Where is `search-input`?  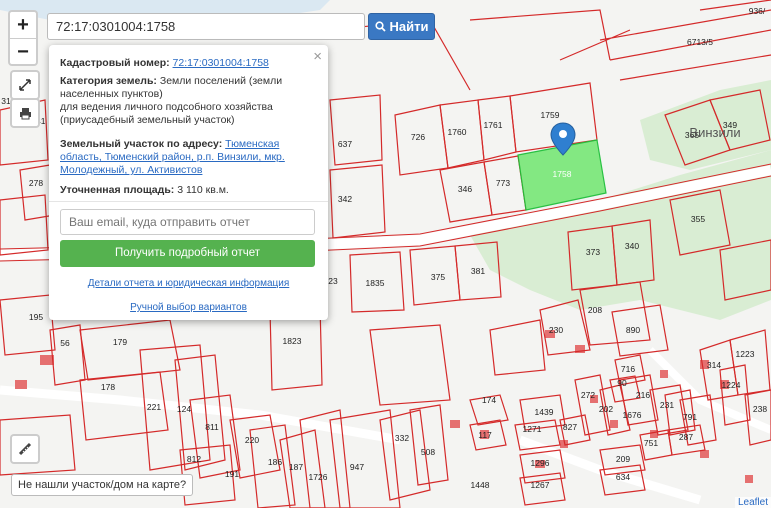
search-input is located at coordinates (206, 26).